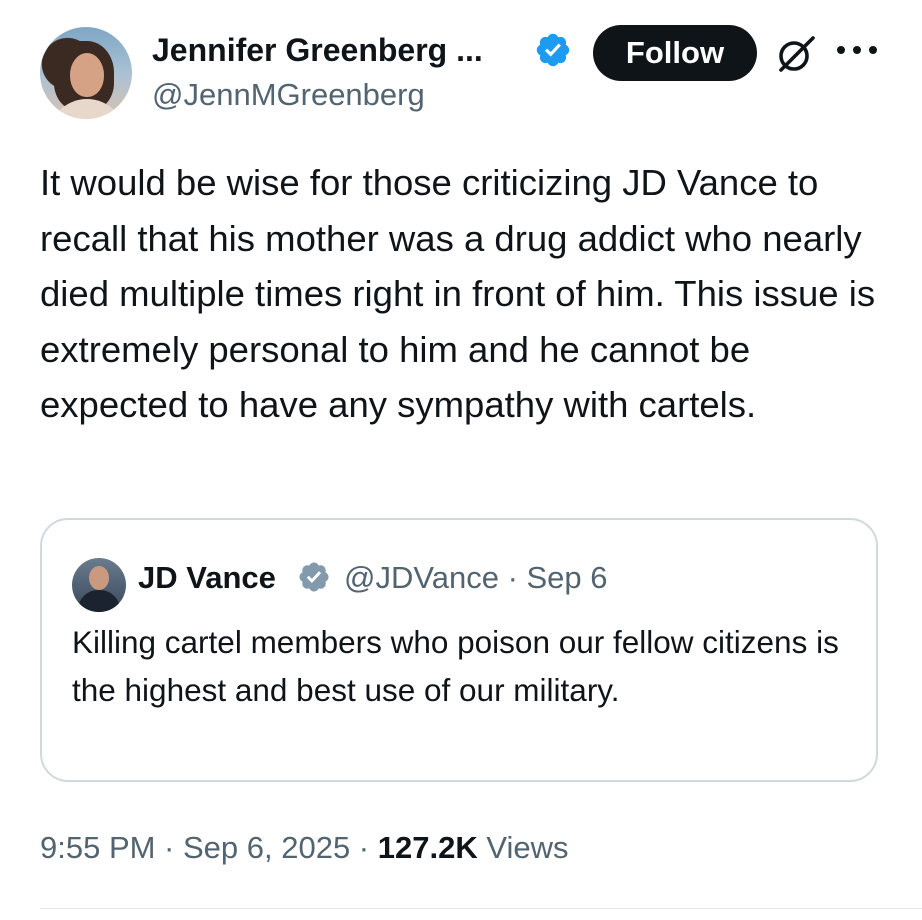  I want to click on views-label: Views, so click(523, 847).